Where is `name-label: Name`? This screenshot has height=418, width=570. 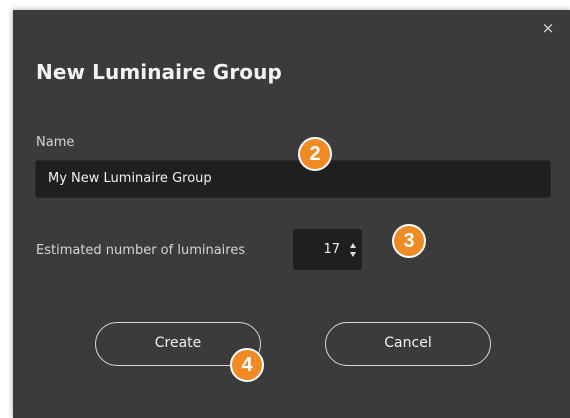
name-label: Name is located at coordinates (55, 142).